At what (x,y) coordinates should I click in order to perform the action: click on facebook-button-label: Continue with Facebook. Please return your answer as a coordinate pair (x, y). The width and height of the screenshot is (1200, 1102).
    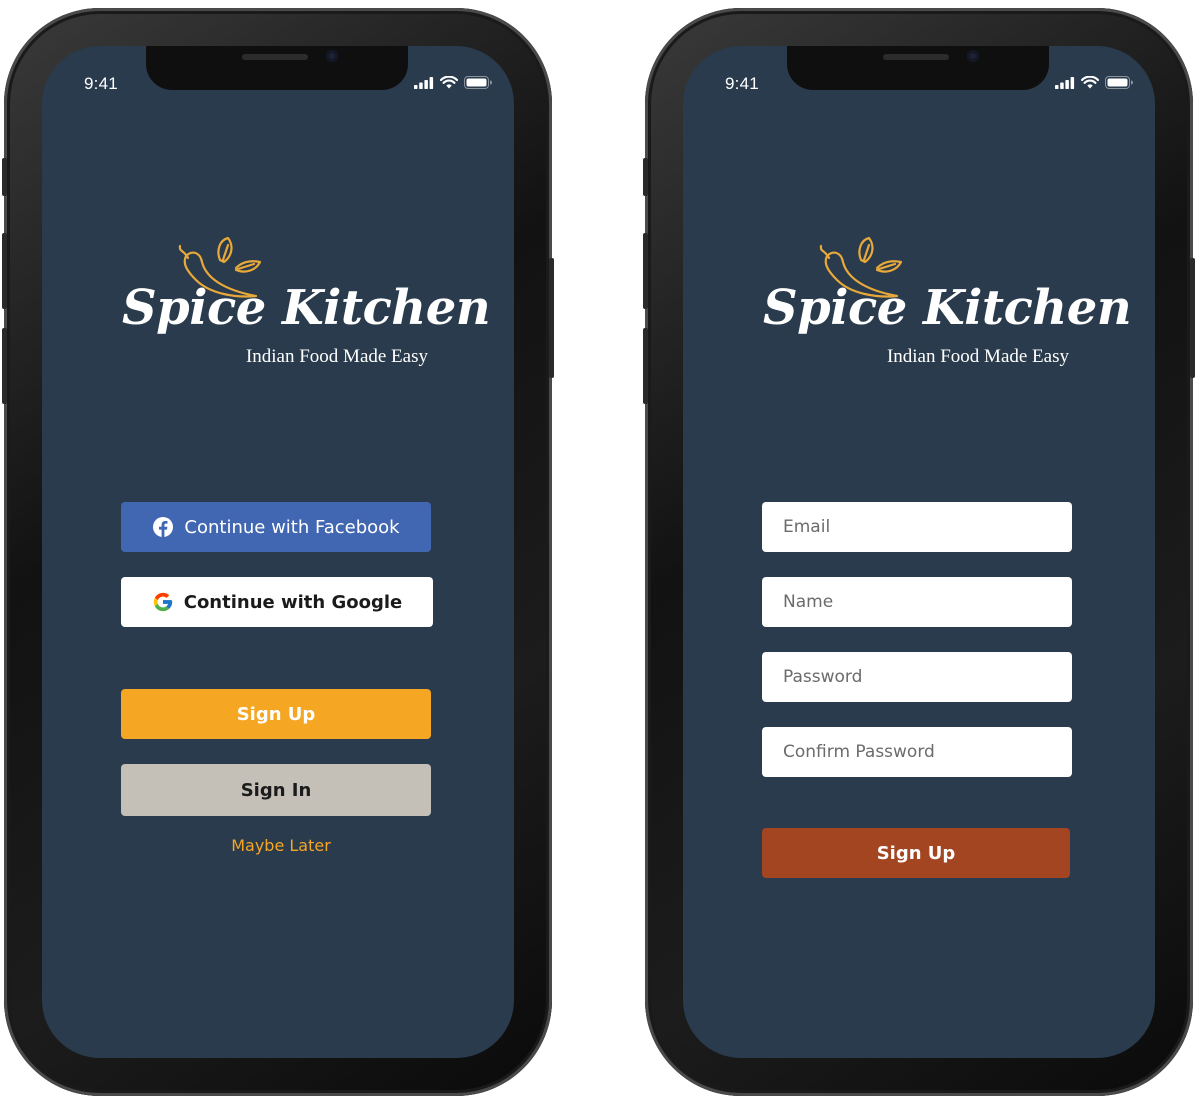
    Looking at the image, I should click on (292, 527).